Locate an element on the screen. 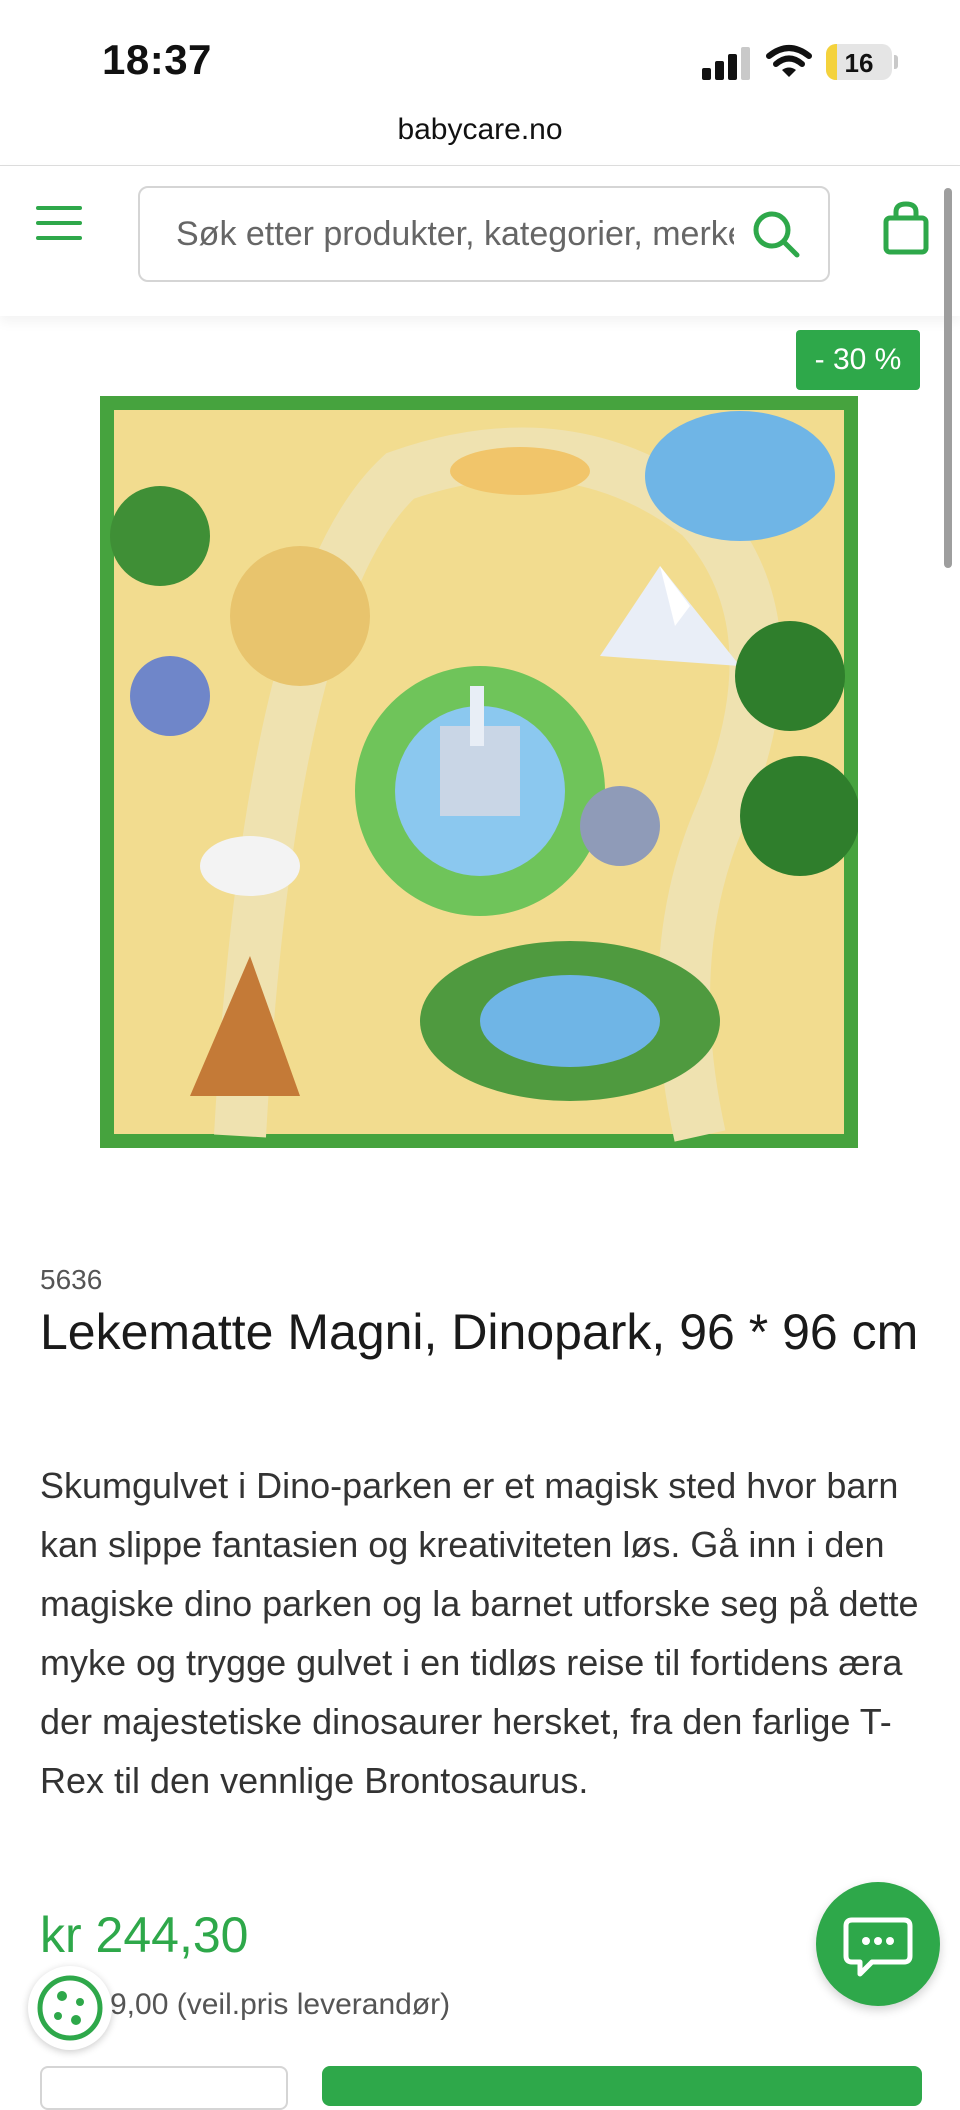 This screenshot has height=2110, width=960. browser-url: babycare.no is located at coordinates (480, 138).